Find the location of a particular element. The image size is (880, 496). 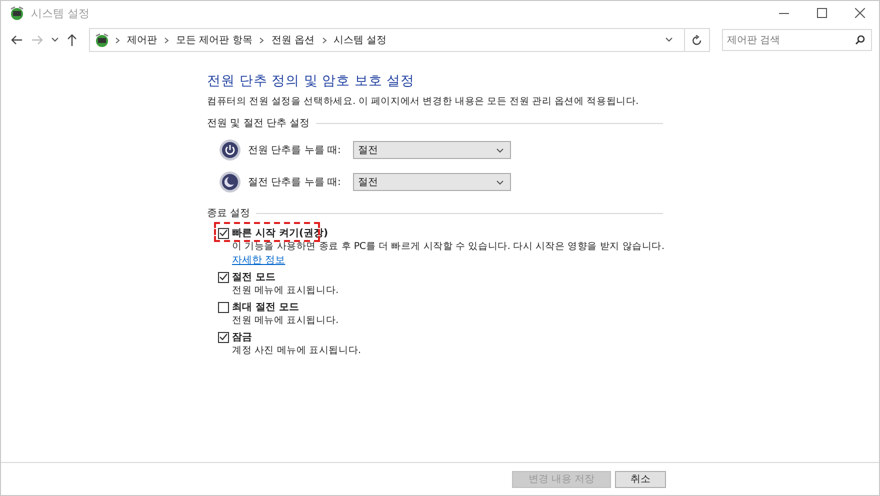

breadcrumb-item: 전원 옵션 is located at coordinates (293, 40).